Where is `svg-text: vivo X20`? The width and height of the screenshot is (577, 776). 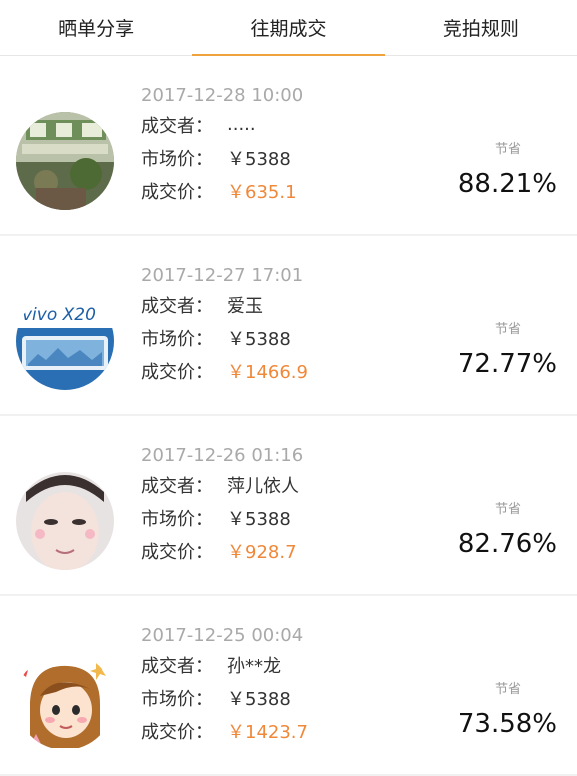 svg-text: vivo X20 is located at coordinates (59, 315).